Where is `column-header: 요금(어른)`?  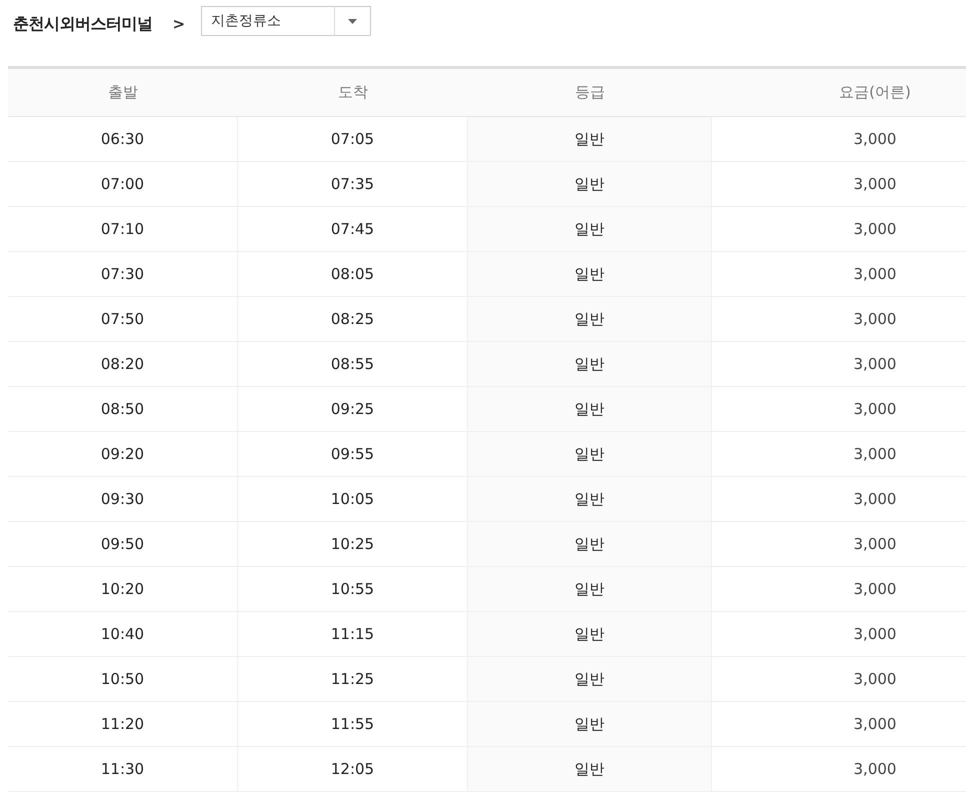 column-header: 요금(어른) is located at coordinates (875, 93).